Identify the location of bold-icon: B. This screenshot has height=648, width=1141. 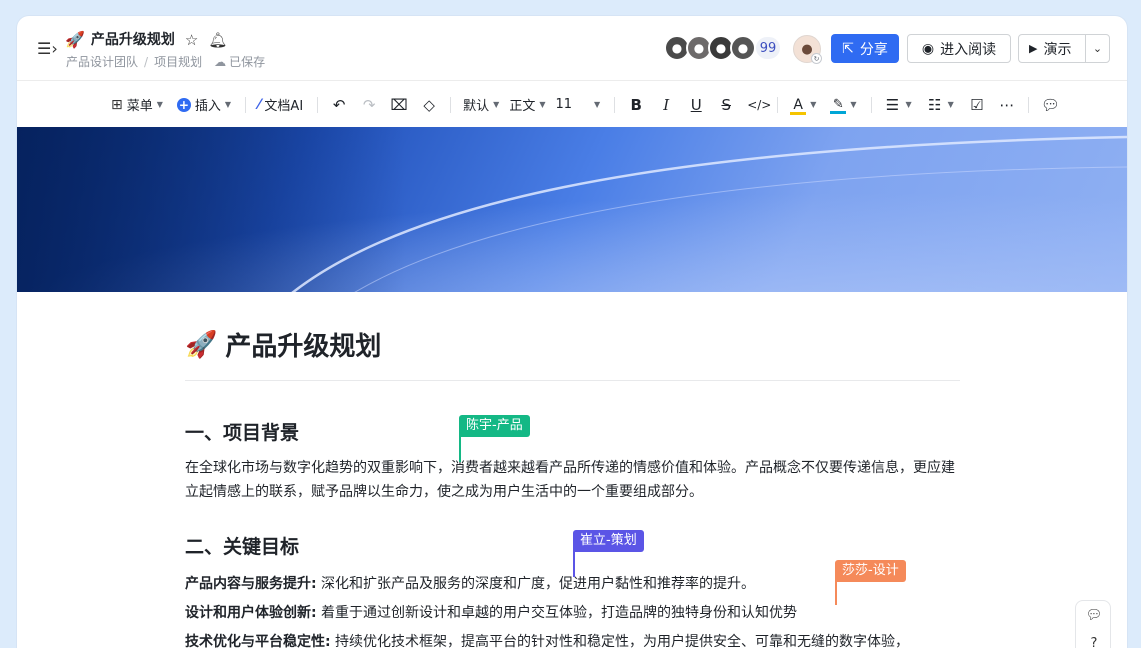
(636, 104).